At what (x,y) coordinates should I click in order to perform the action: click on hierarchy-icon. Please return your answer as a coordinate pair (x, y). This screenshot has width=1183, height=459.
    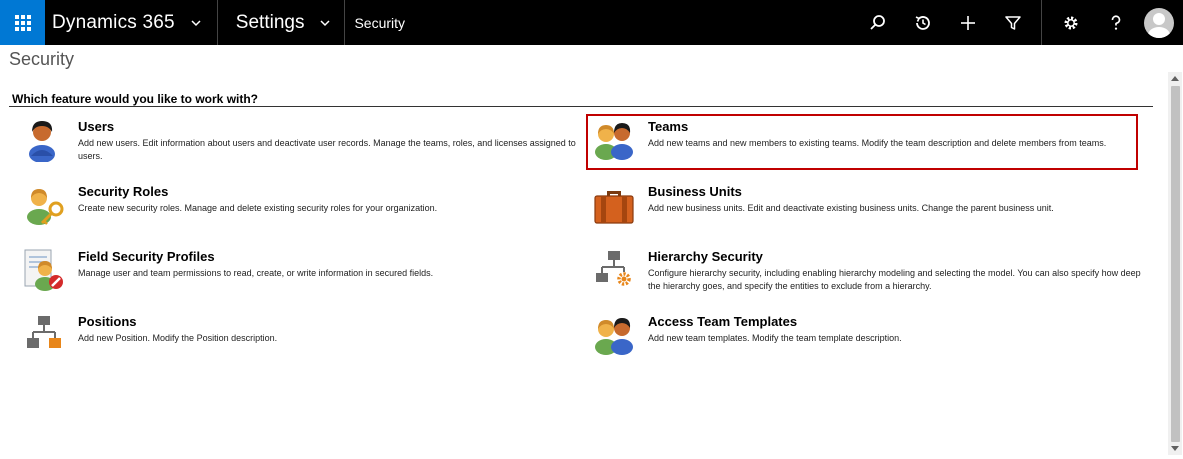
    Looking at the image, I should click on (44, 332).